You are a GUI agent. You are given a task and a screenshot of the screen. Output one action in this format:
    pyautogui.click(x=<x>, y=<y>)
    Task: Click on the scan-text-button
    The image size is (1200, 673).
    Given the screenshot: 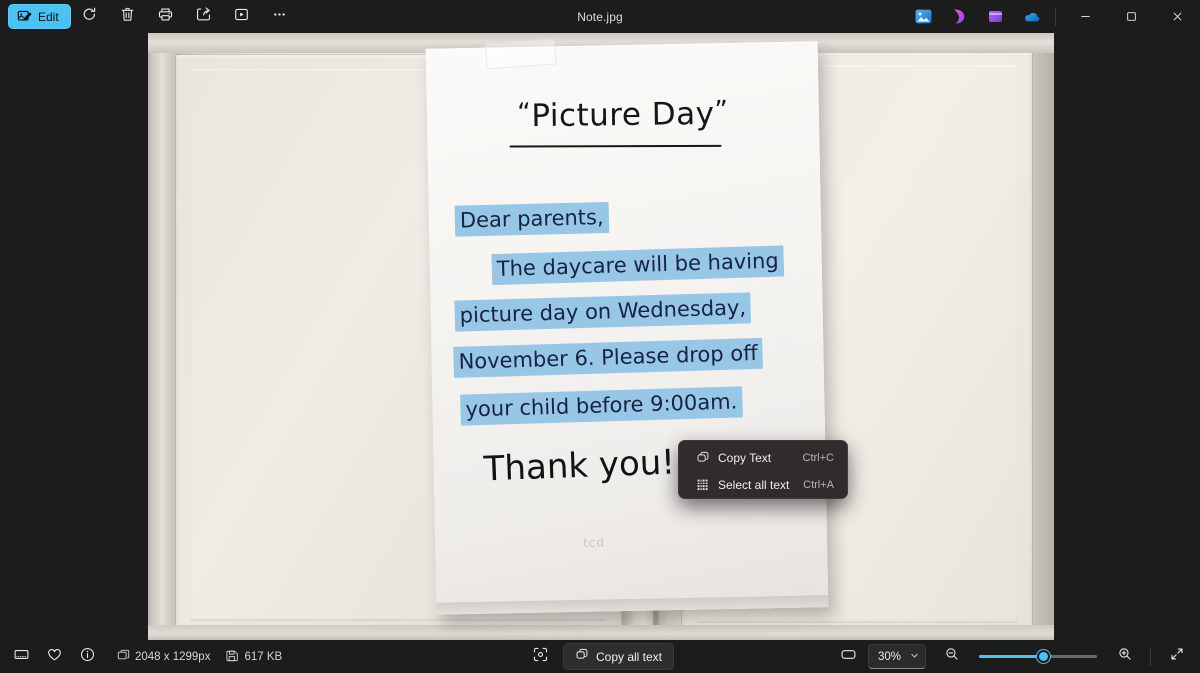 What is the action you would take?
    pyautogui.click(x=540, y=656)
    